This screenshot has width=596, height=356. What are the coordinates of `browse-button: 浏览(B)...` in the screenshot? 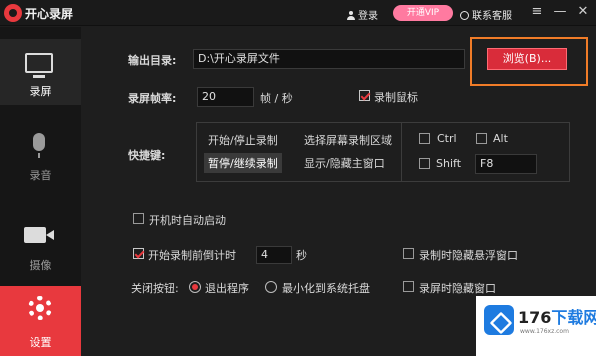 It's located at (527, 59).